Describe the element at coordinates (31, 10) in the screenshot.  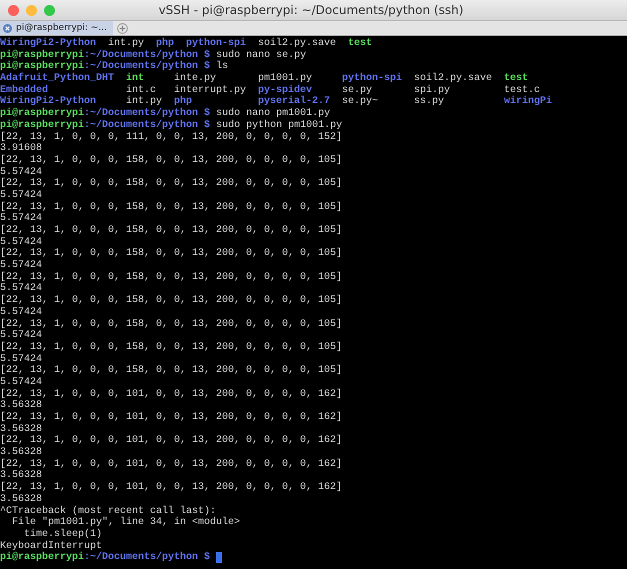
I see `minimize-button` at that location.